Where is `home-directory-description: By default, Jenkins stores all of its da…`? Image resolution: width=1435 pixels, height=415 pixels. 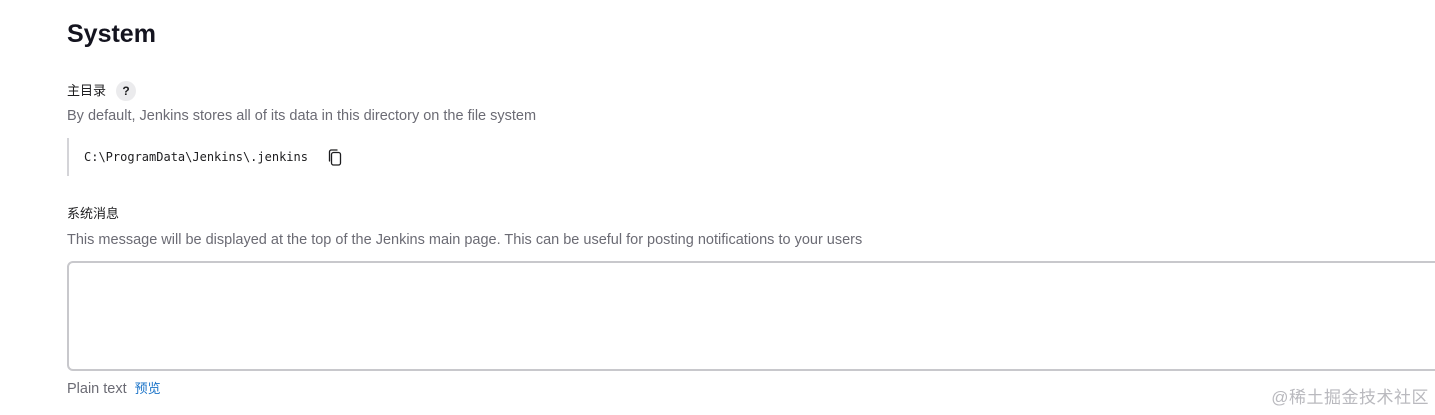
home-directory-description: By default, Jenkins stores all of its da… is located at coordinates (302, 116).